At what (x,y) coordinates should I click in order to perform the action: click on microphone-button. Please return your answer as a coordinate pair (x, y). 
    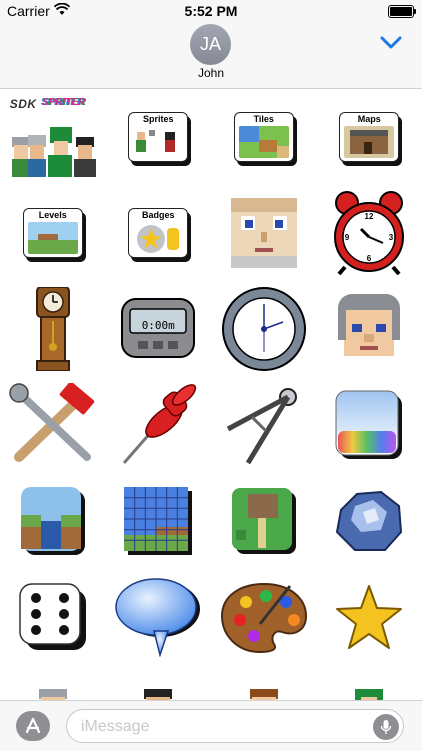
    Looking at the image, I should click on (386, 727).